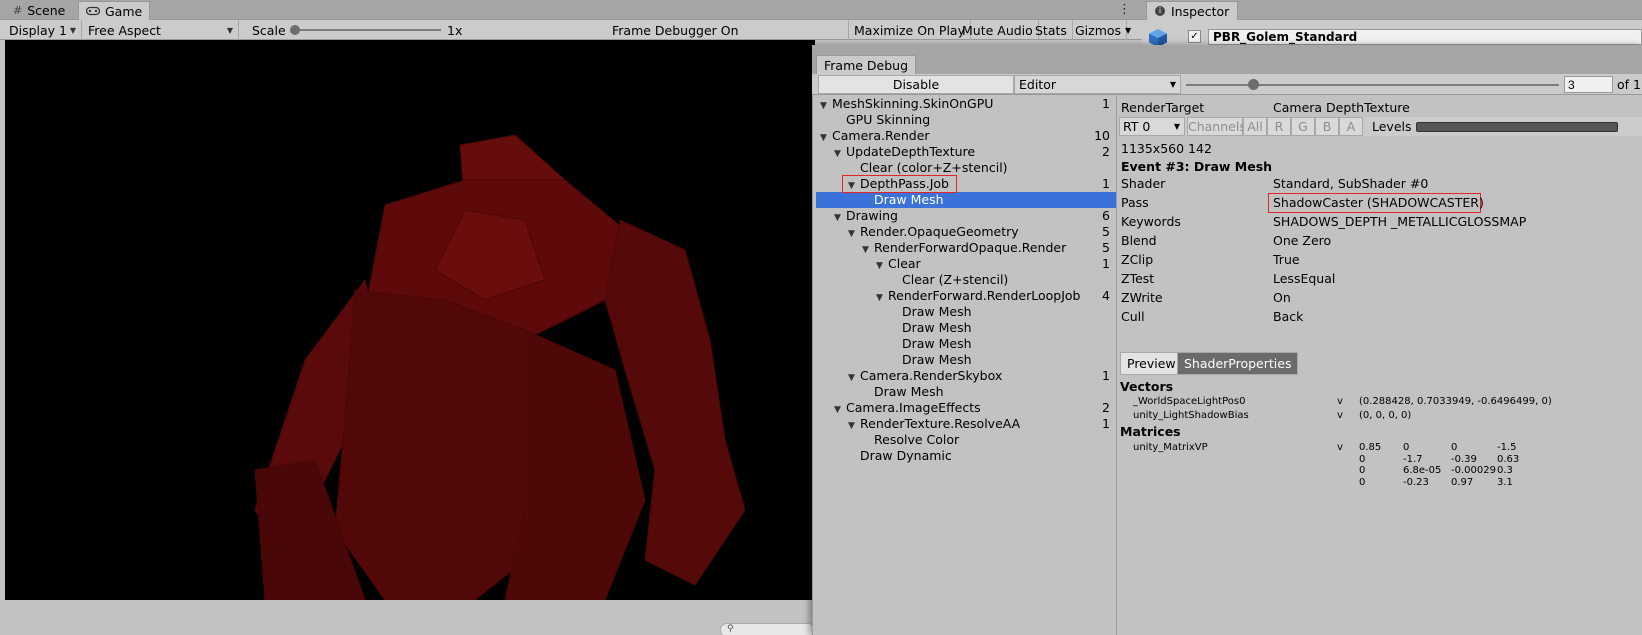 This screenshot has width=1642, height=635. I want to click on tree-row: Resolve Color, so click(966, 440).